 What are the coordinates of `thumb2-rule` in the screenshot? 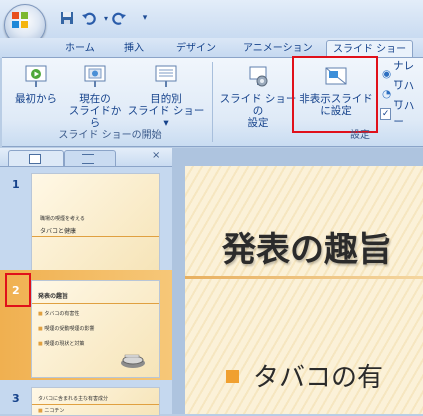 It's located at (95, 303).